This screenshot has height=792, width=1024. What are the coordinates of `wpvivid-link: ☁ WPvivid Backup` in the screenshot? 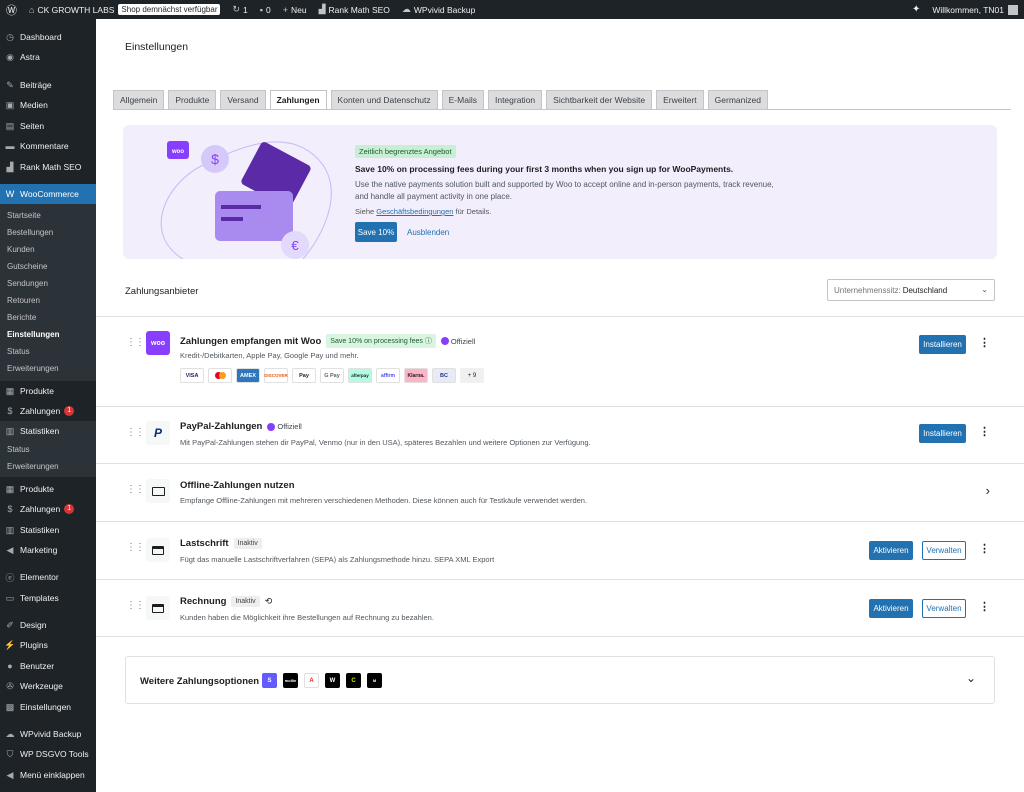 It's located at (438, 9).